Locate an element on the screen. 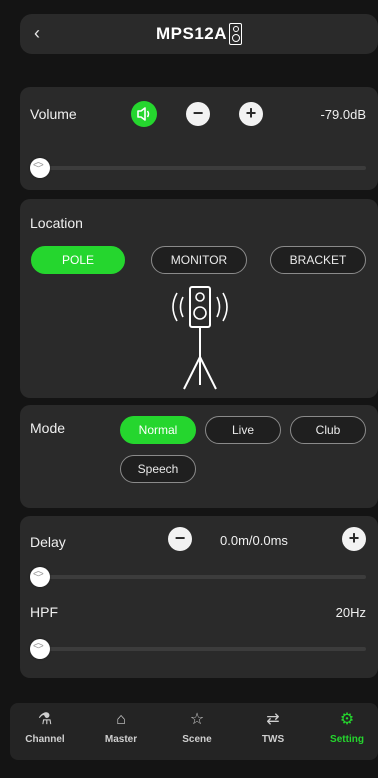  tab-scene-label: Scene is located at coordinates (197, 739).